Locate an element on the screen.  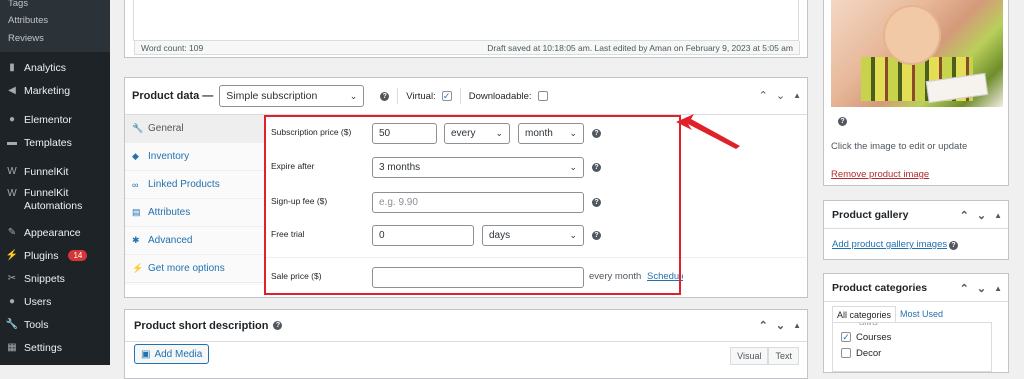
products-submenu: Tags Attributes Reviews is located at coordinates (55, 26).